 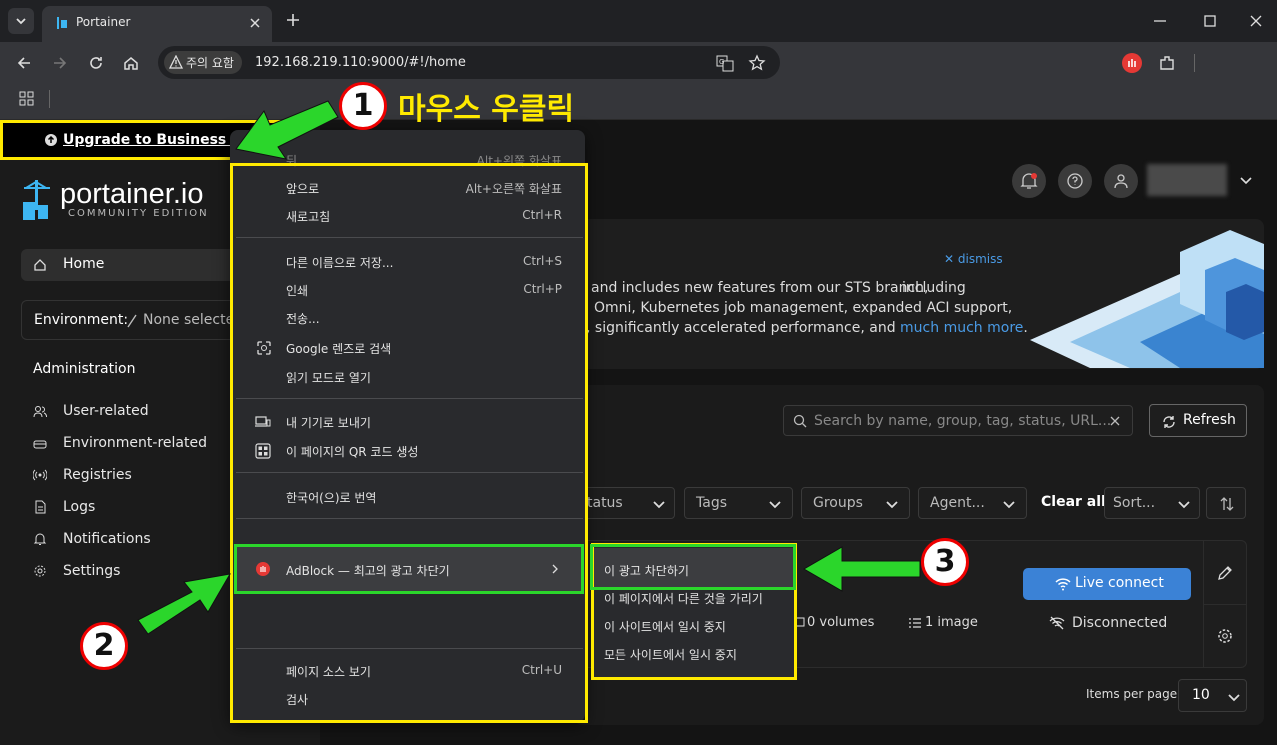 I want to click on file-icon, so click(x=40, y=507).